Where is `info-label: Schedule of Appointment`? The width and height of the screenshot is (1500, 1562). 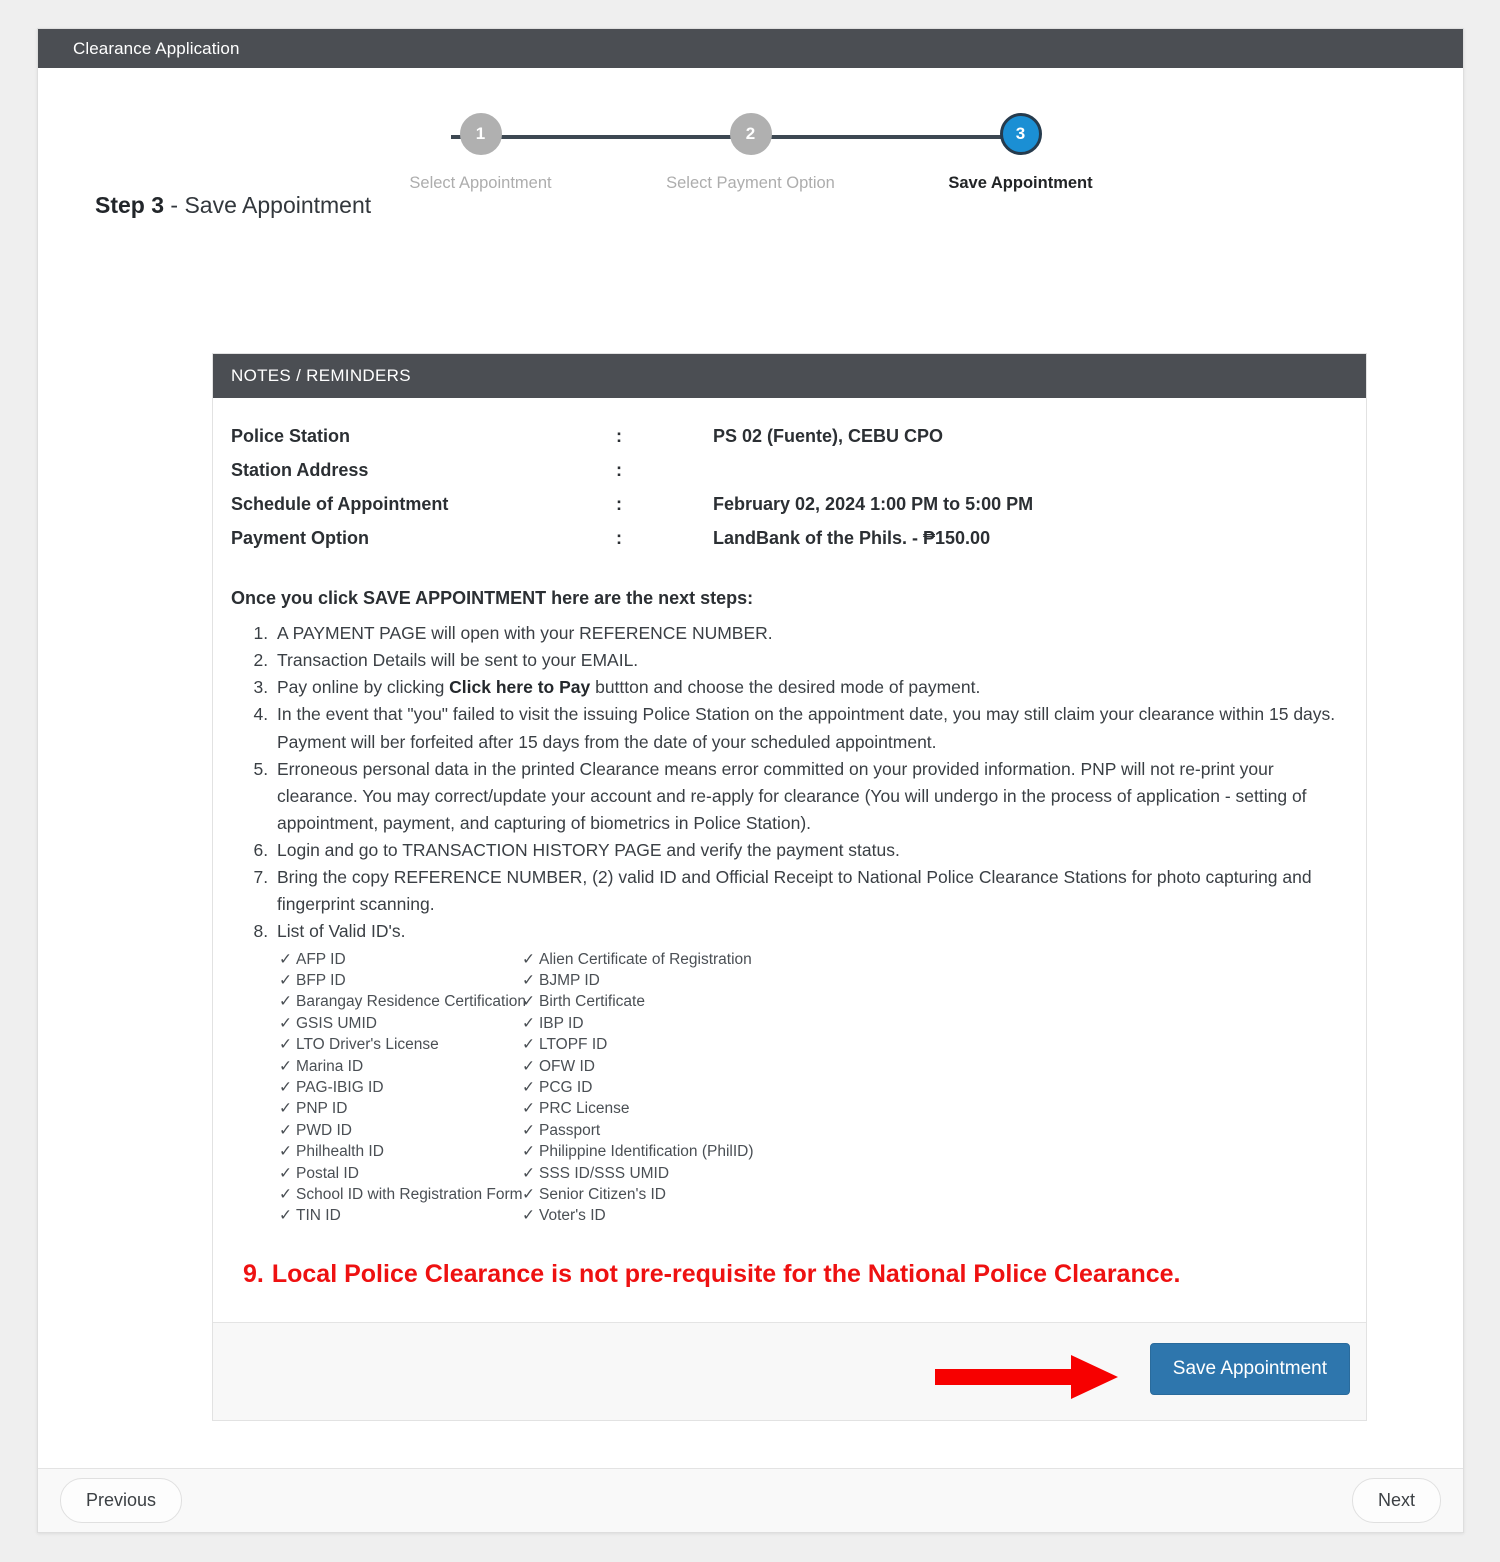
info-label: Schedule of Appointment is located at coordinates (340, 504).